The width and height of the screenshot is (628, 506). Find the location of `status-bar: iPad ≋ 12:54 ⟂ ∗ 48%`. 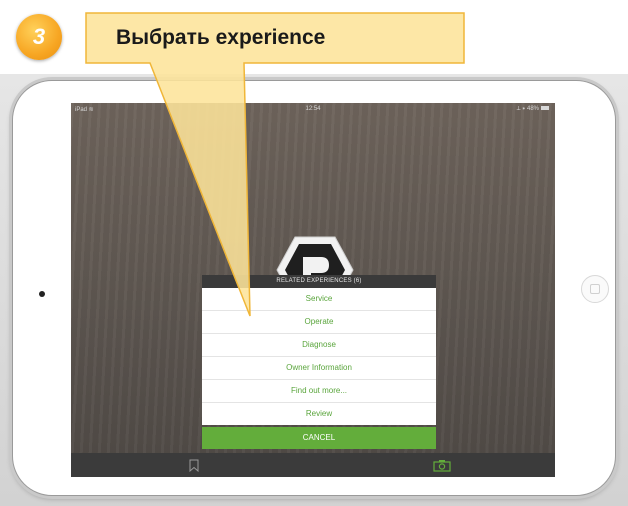

status-bar: iPad ≋ 12:54 ⟂ ∗ 48% is located at coordinates (313, 109).